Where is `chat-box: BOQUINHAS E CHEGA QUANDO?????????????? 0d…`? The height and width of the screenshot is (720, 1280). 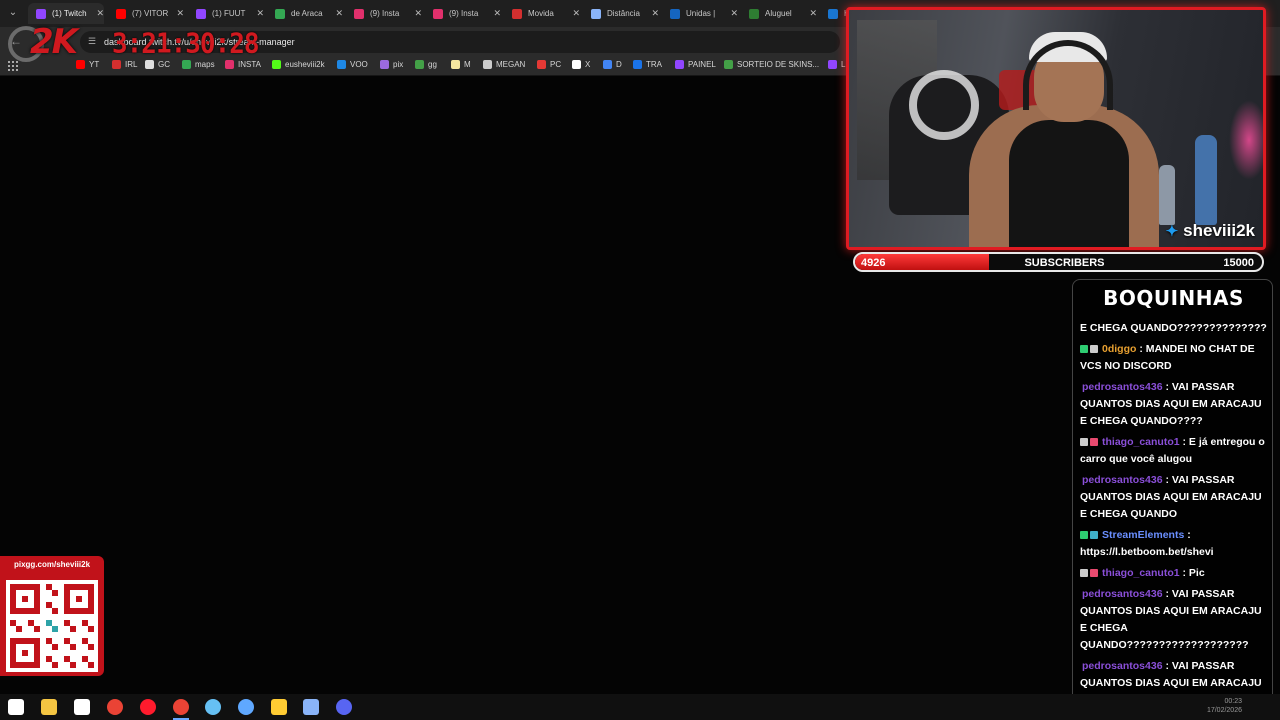 chat-box: BOQUINHAS E CHEGA QUANDO?????????????? 0d… is located at coordinates (1172, 496).